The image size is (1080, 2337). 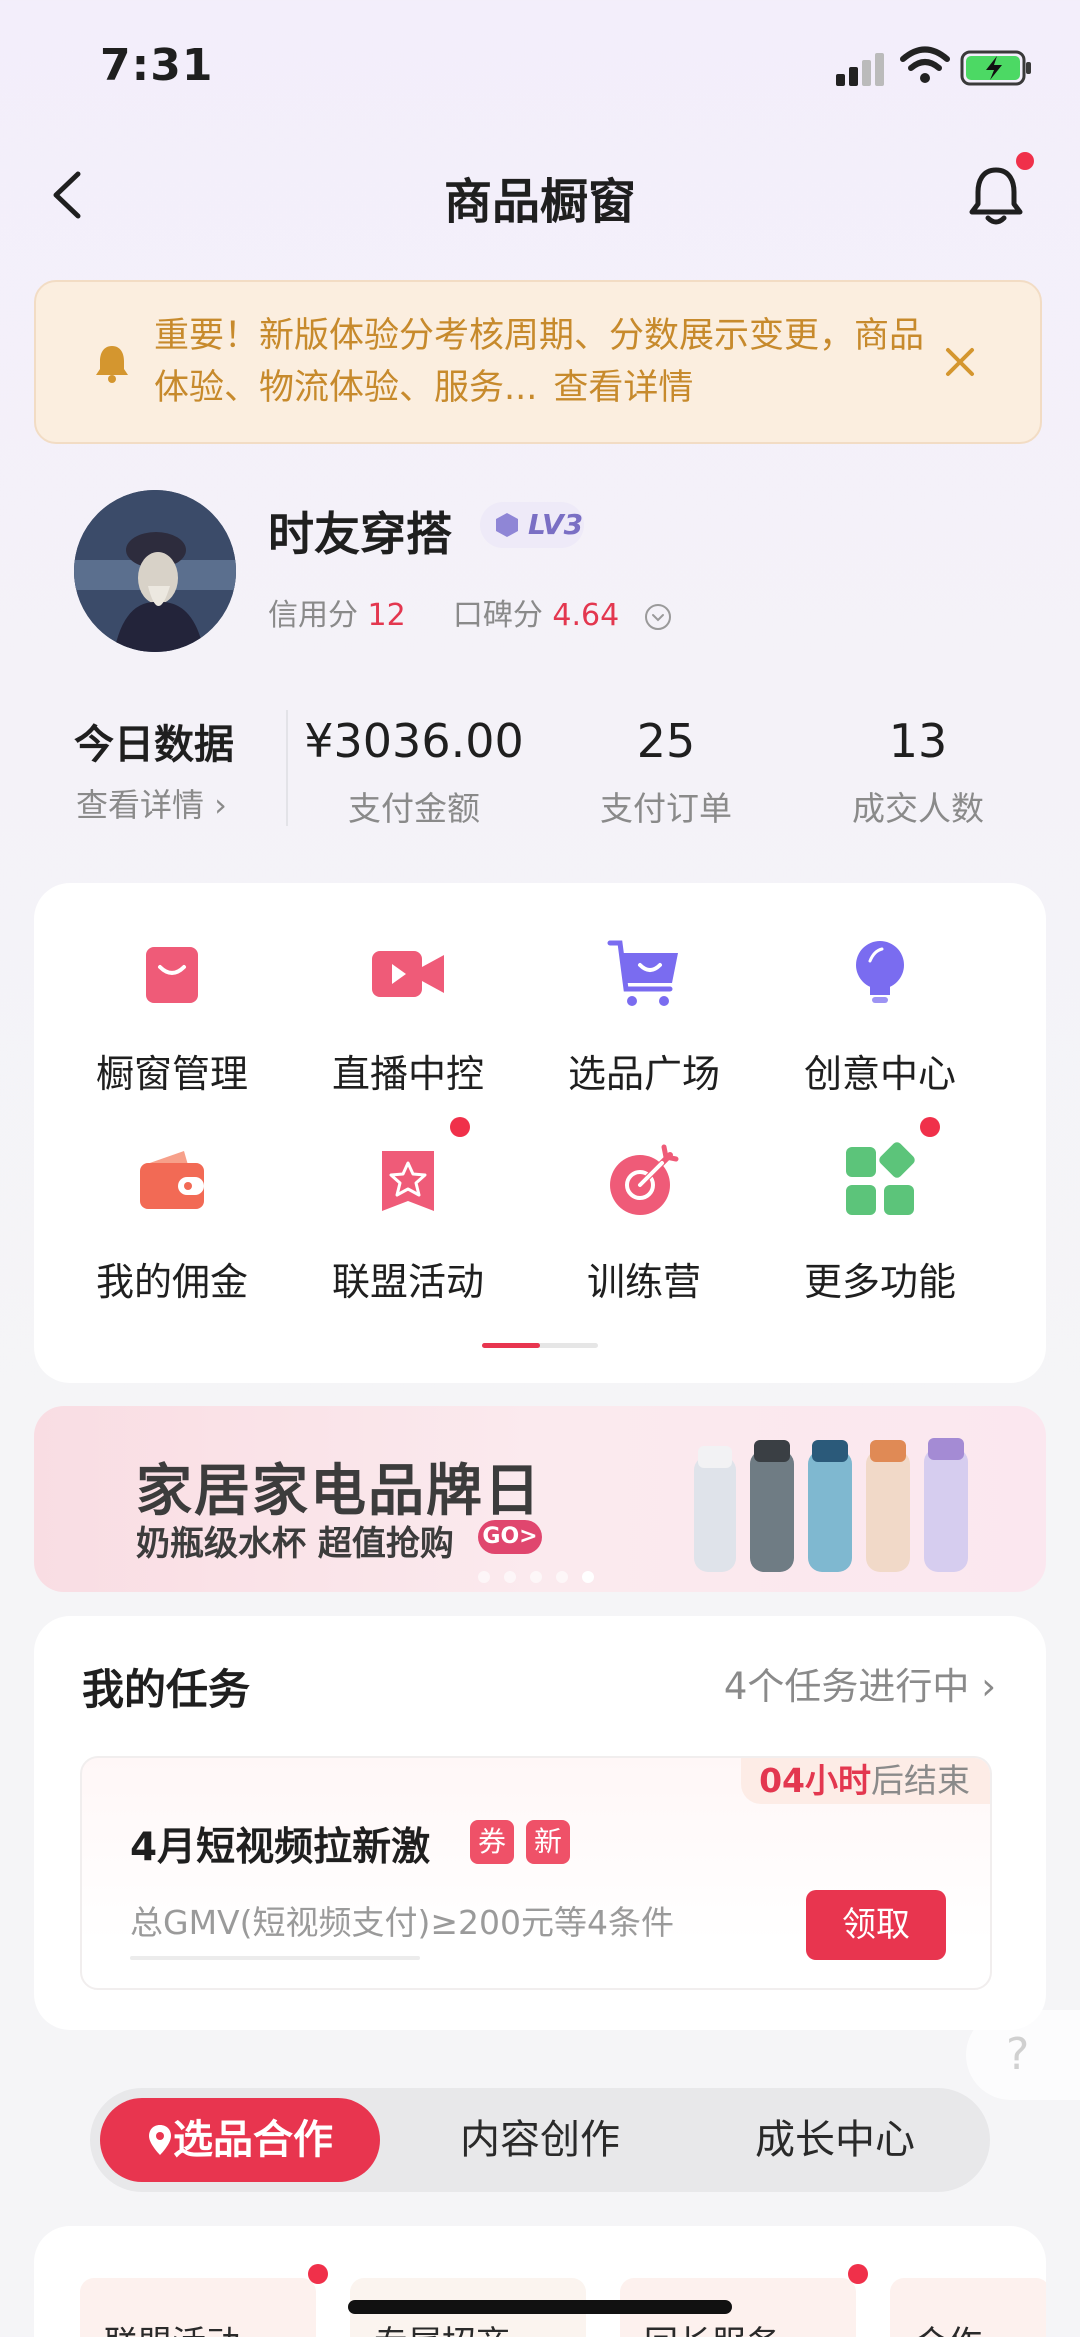 I want to click on credit-label: 信用分, so click(x=313, y=615).